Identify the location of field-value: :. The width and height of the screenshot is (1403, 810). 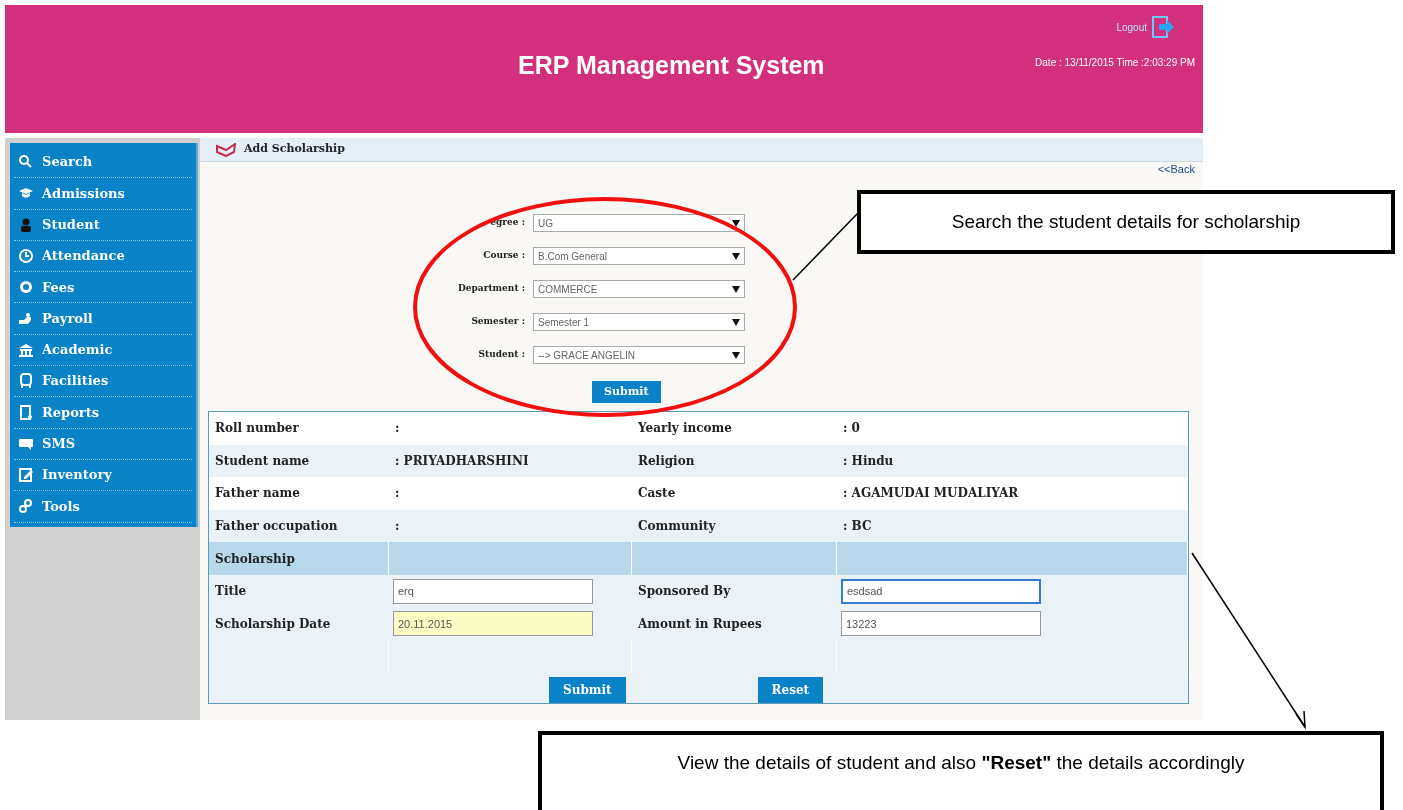
(510, 526).